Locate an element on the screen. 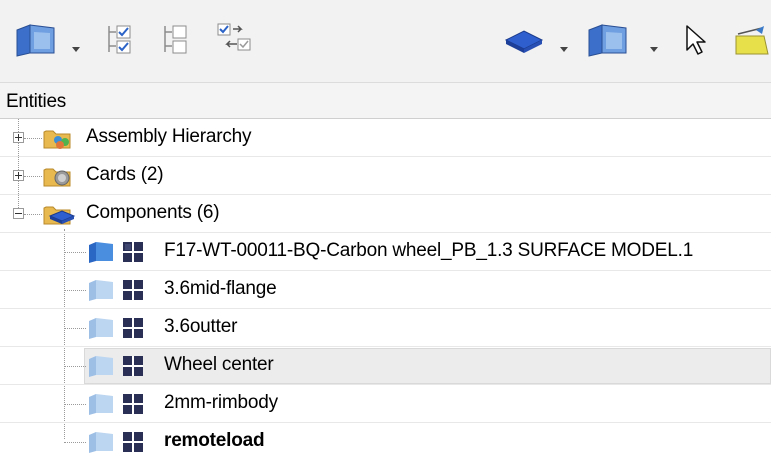 Image resolution: width=771 pixels, height=461 pixels. checklist-icon is located at coordinates (121, 40).